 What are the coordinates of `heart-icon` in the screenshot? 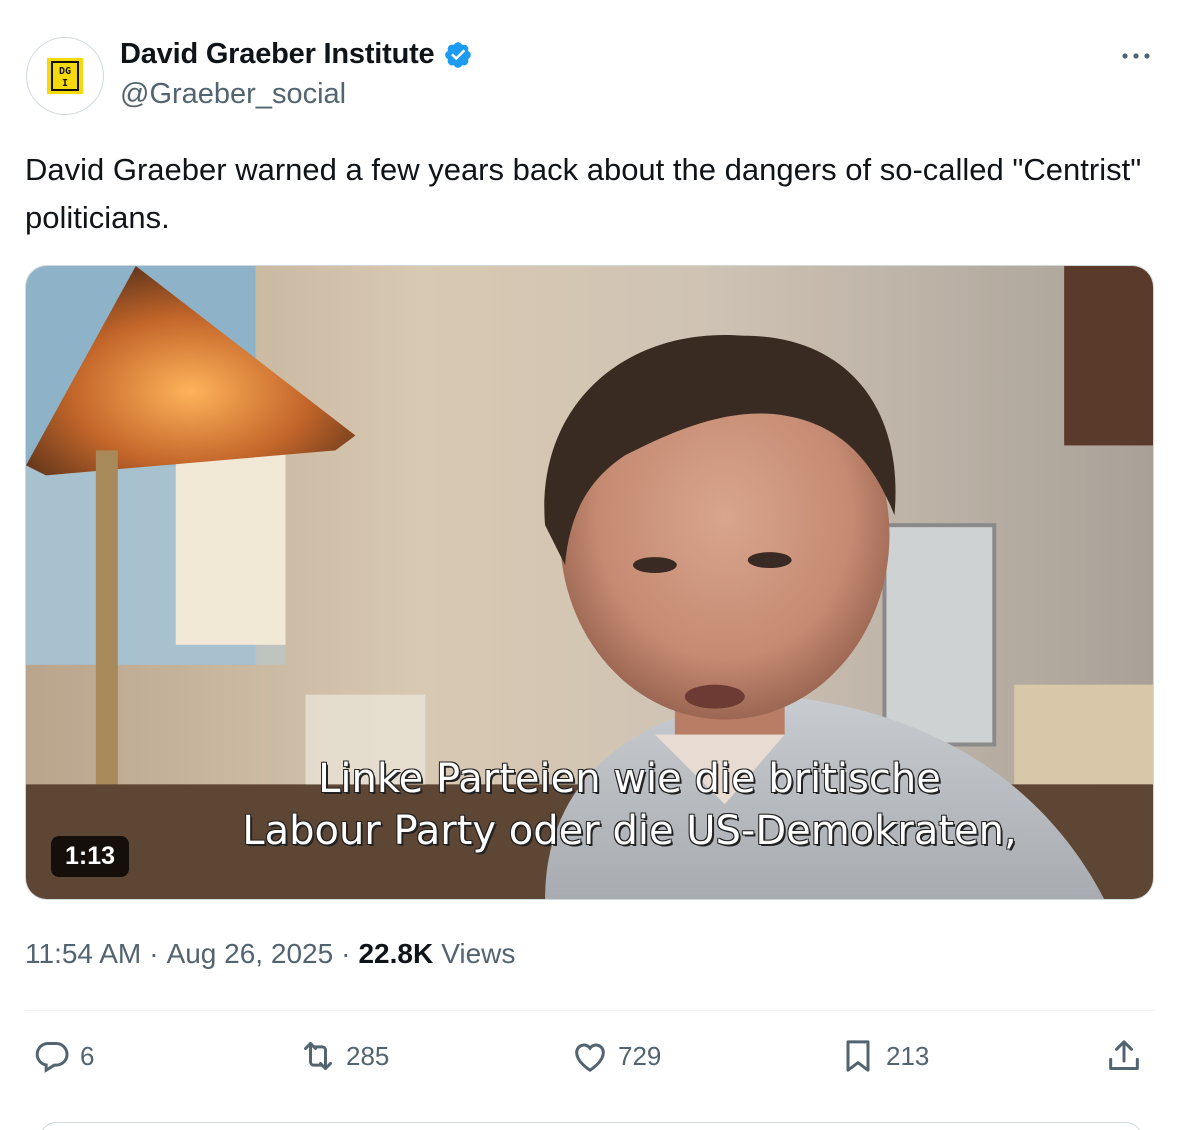 It's located at (590, 1057).